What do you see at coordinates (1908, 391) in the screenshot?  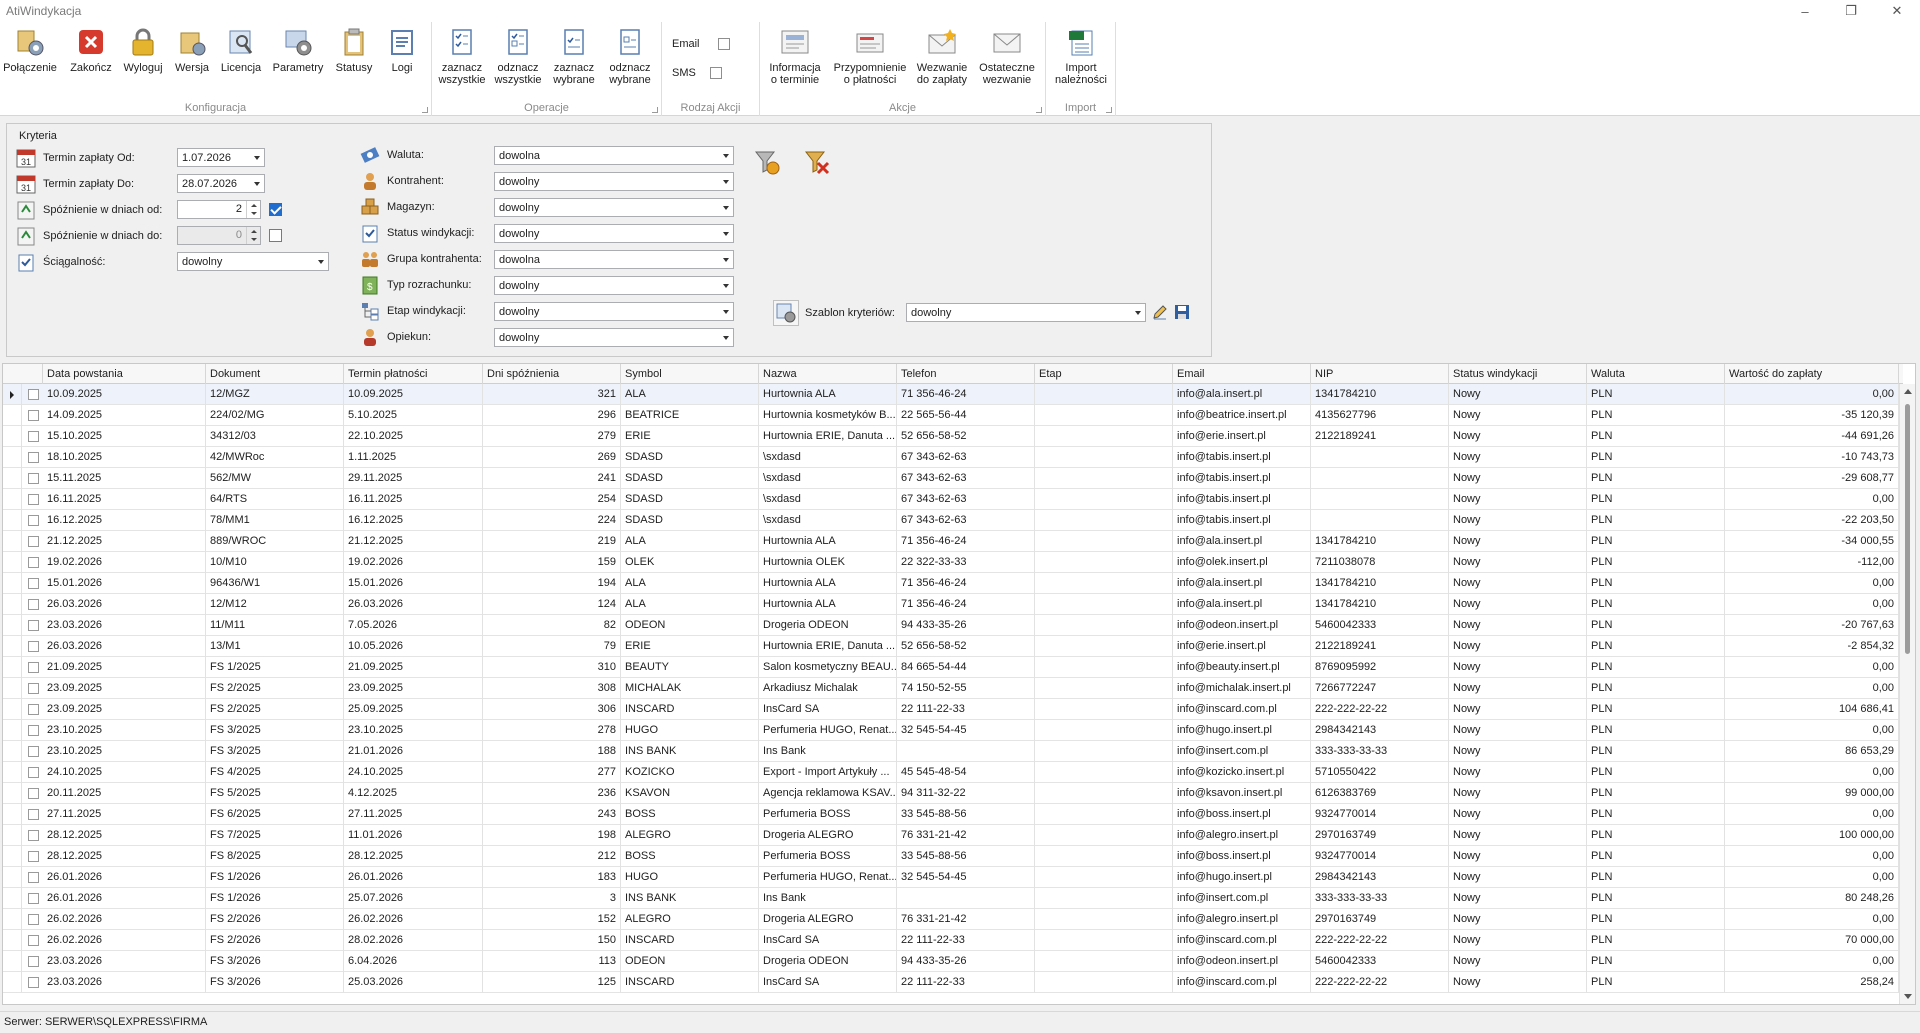 I see `scroll-up-arrow-icon` at bounding box center [1908, 391].